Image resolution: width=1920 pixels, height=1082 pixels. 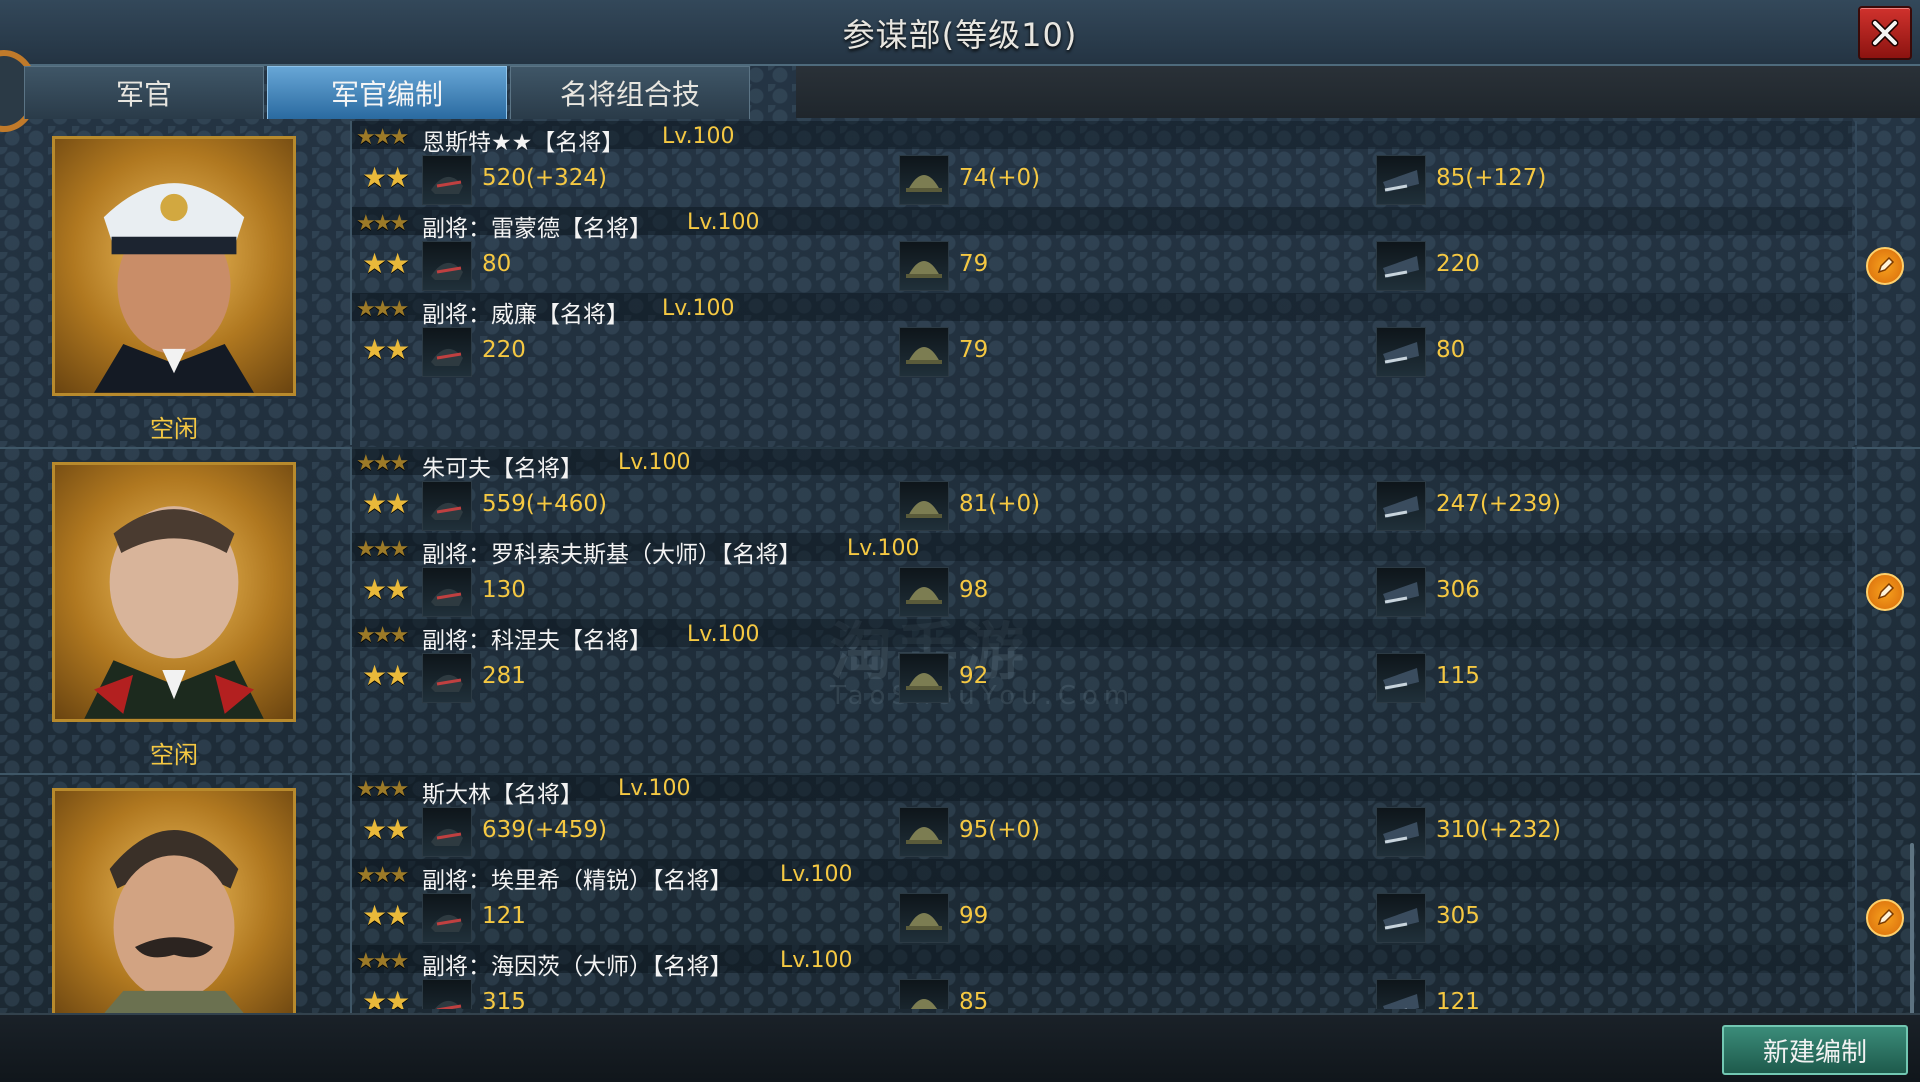 I want to click on officer-stats: ★★ 559(+460) 81(+0) 247(+239), so click(x=1102, y=505).